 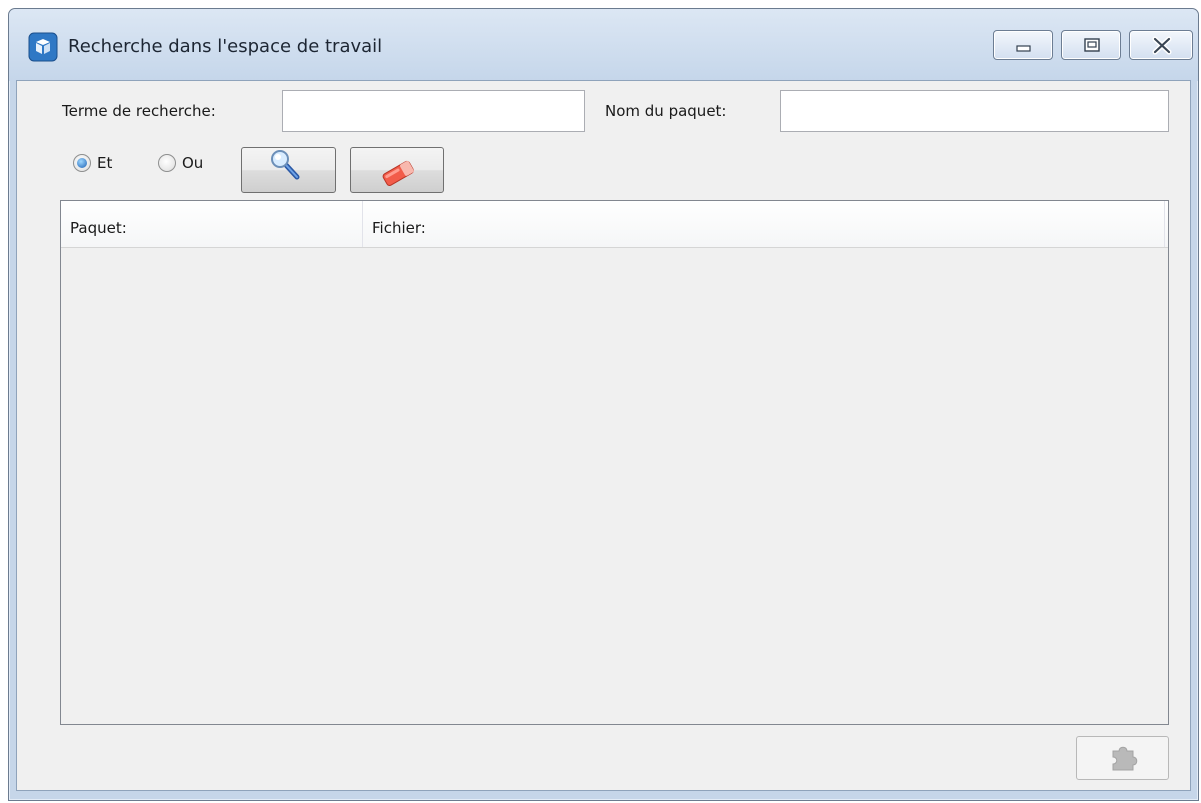 I want to click on column-header-file: Fichier:, so click(x=764, y=224).